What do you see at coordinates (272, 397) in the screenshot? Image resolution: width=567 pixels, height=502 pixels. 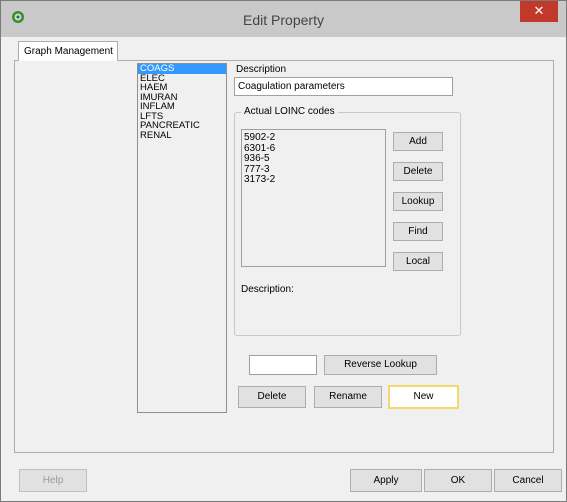 I see `delete-group-button: Delete` at bounding box center [272, 397].